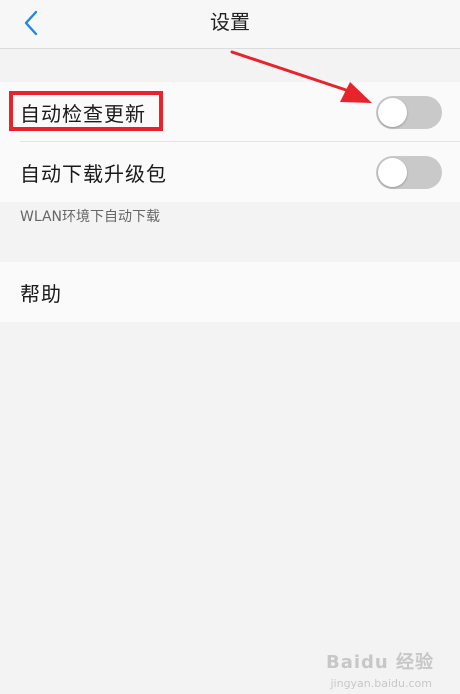 This screenshot has height=694, width=460. Describe the element at coordinates (409, 112) in the screenshot. I see `auto-check-toggle` at that location.